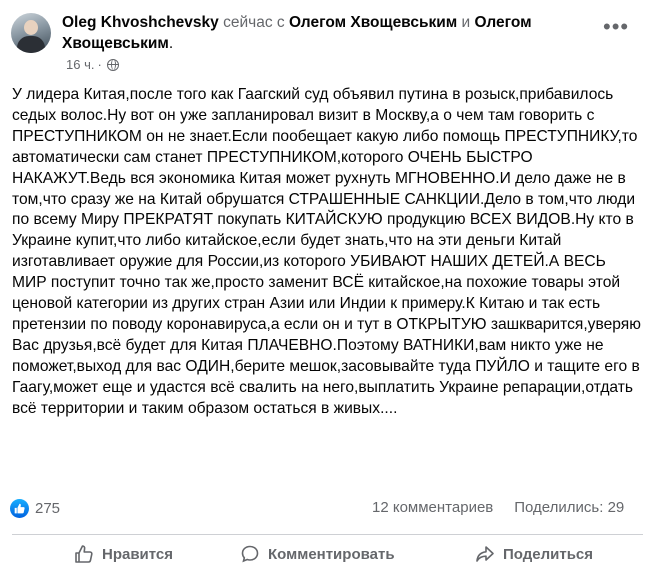 This screenshot has height=570, width=655. I want to click on reactions-summary: 275, so click(35, 508).